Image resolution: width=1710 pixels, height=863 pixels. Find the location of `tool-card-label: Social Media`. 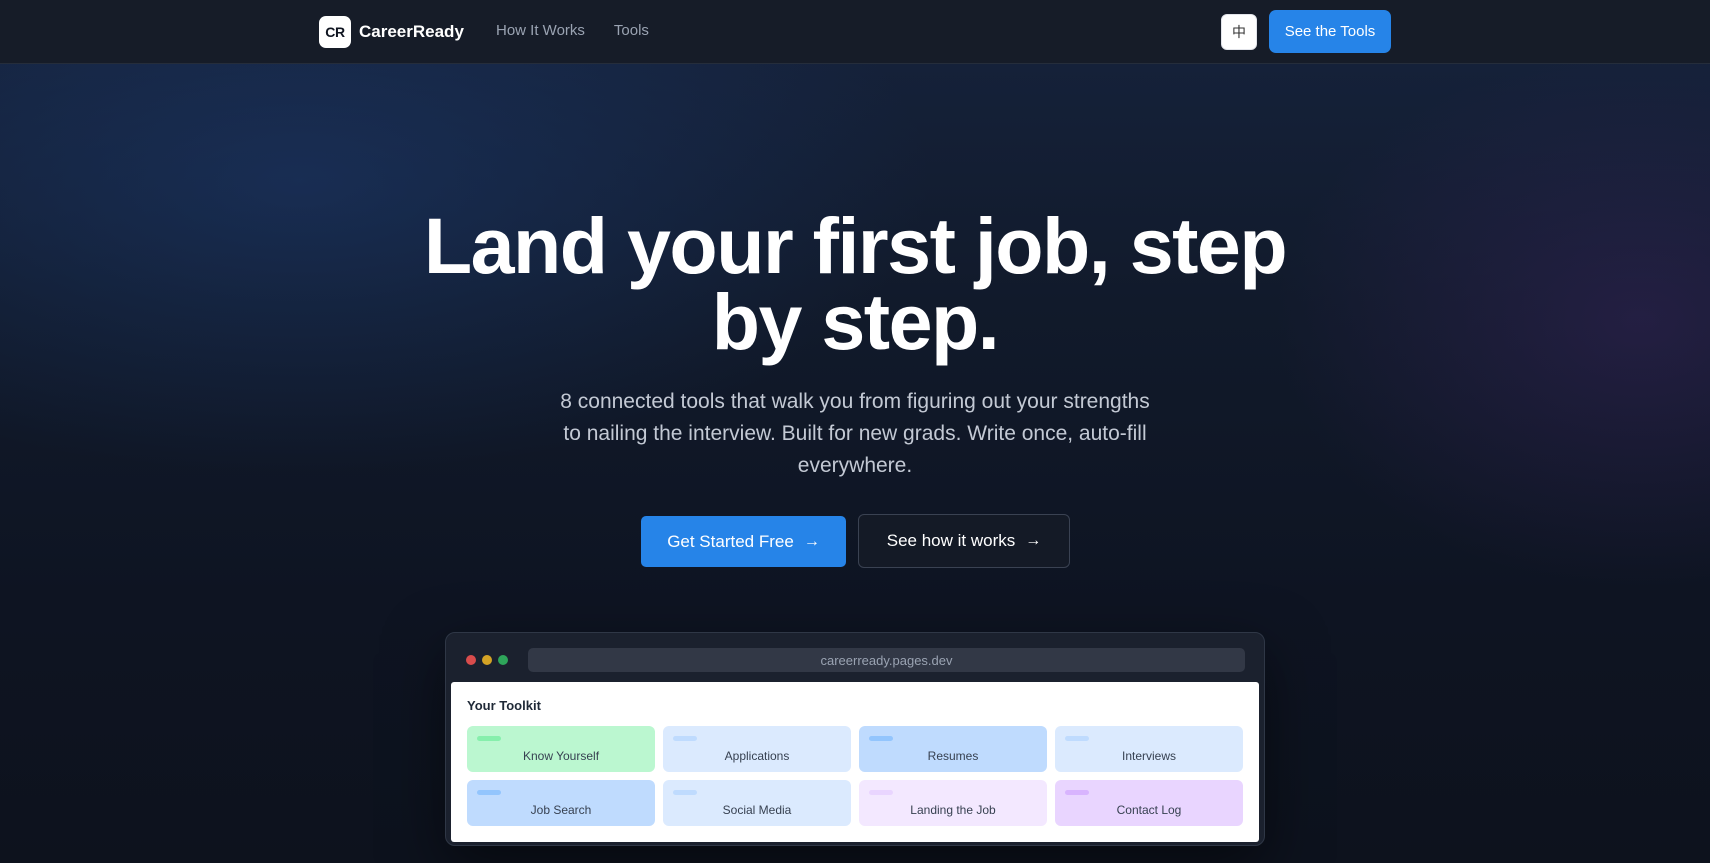

tool-card-label: Social Media is located at coordinates (757, 810).